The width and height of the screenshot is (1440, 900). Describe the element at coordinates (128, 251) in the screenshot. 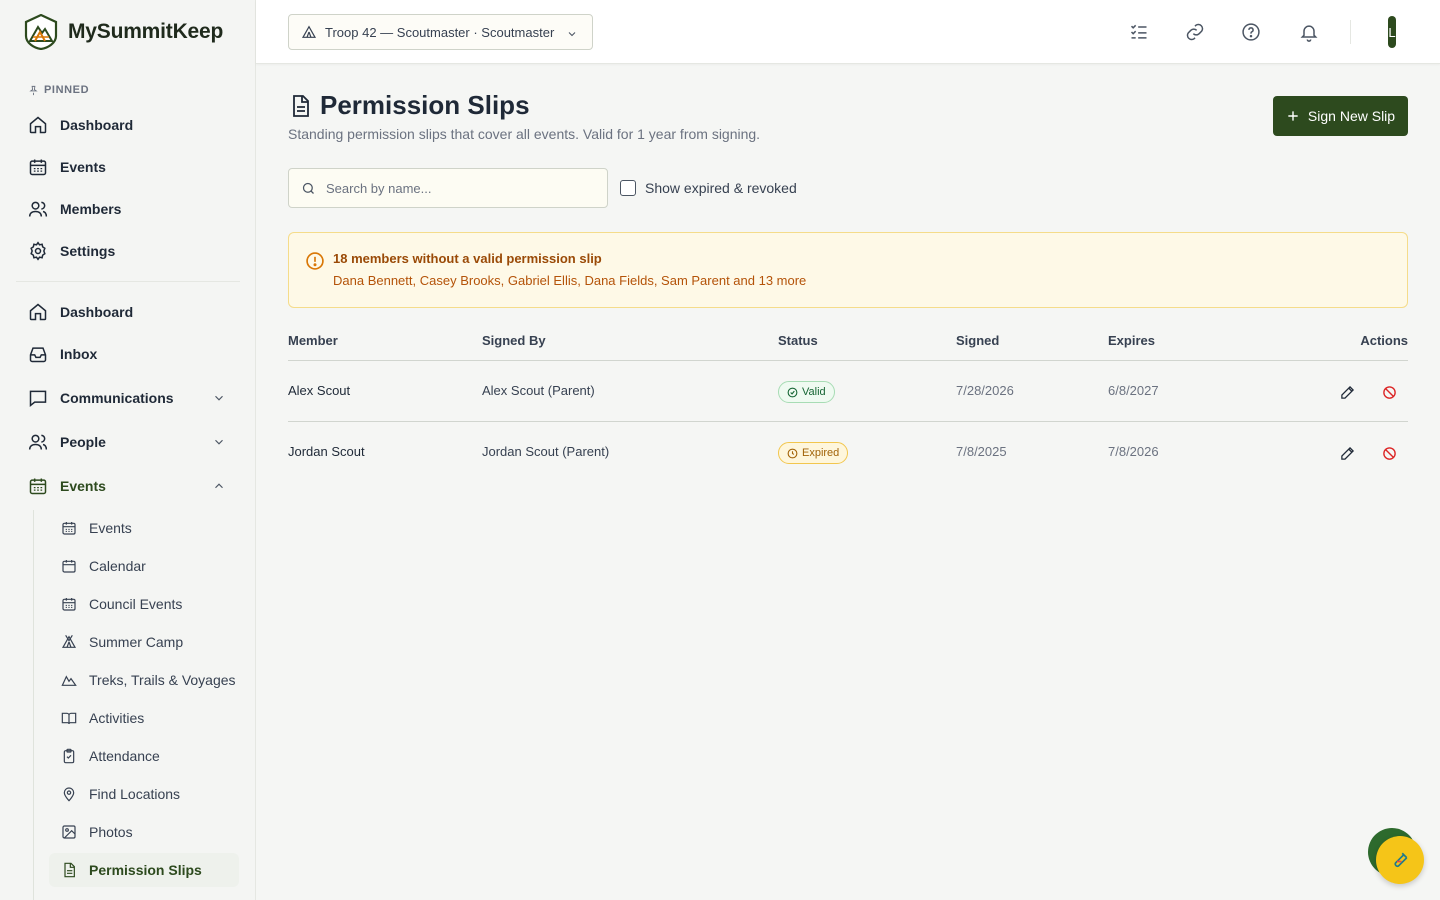

I see `pinned-item-settings: Settings` at that location.